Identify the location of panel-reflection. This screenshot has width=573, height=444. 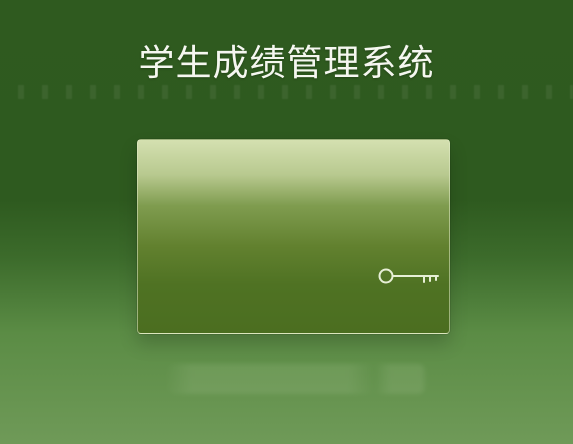
(296, 379).